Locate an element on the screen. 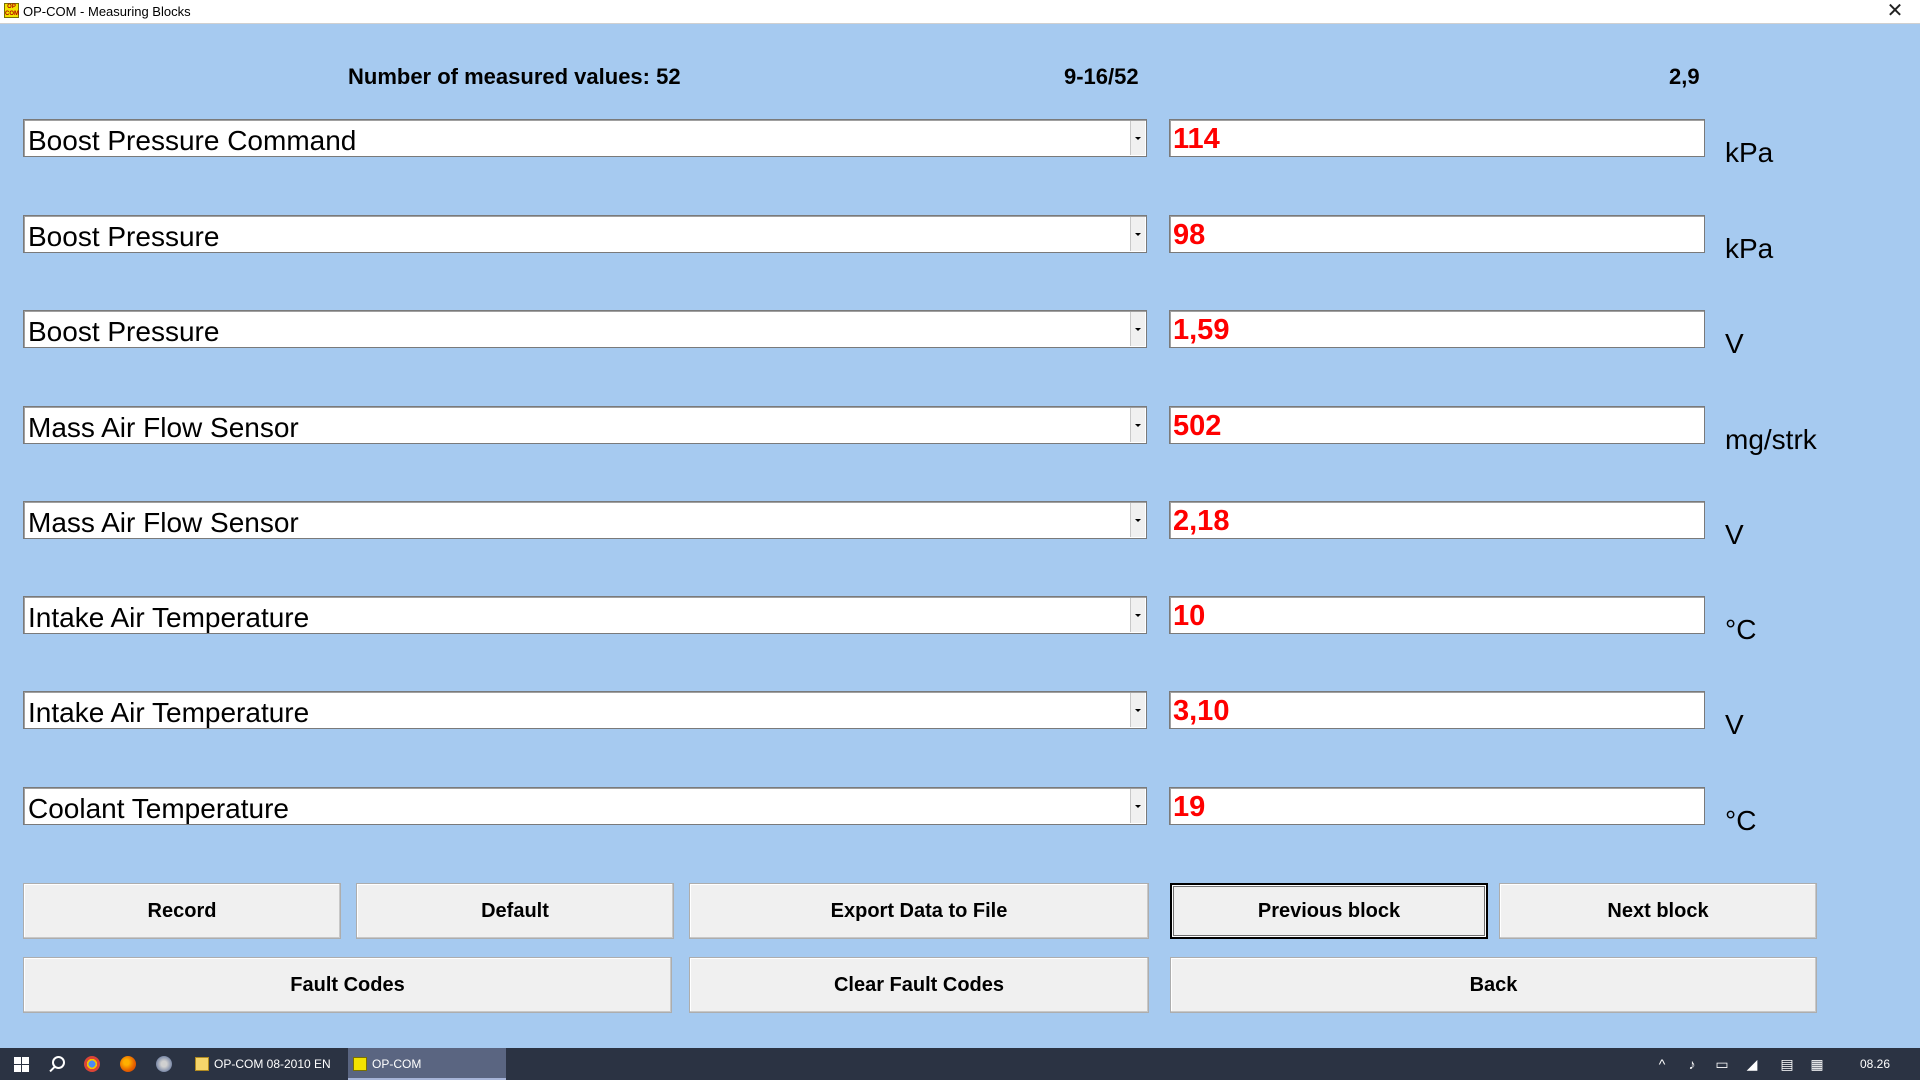 The height and width of the screenshot is (1080, 1920). back-button: Back is located at coordinates (1493, 985).